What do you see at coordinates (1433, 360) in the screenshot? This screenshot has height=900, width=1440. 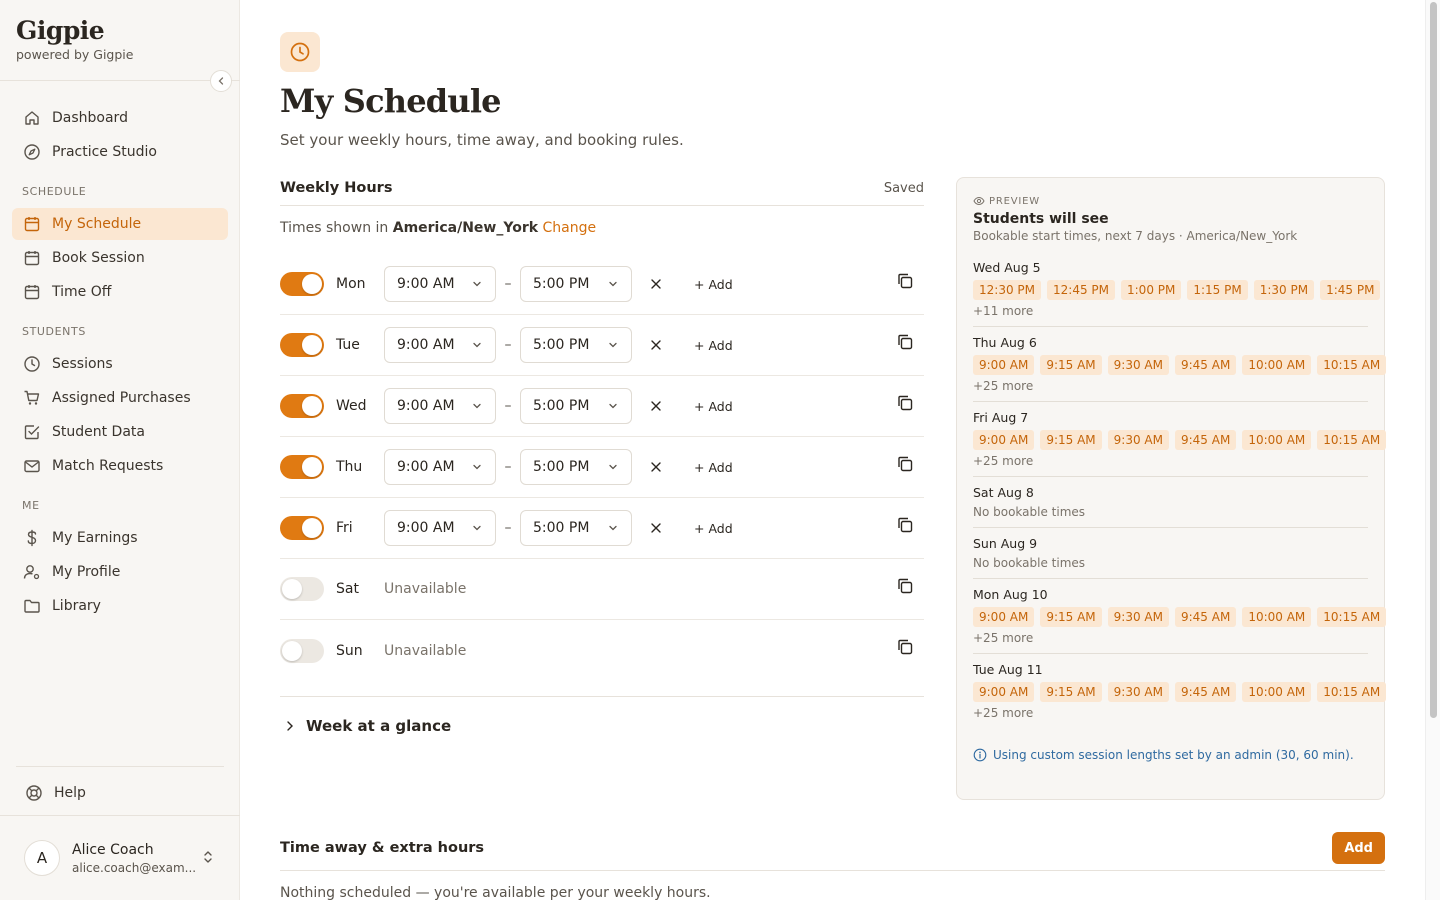 I see `scrollbar-thumb` at bounding box center [1433, 360].